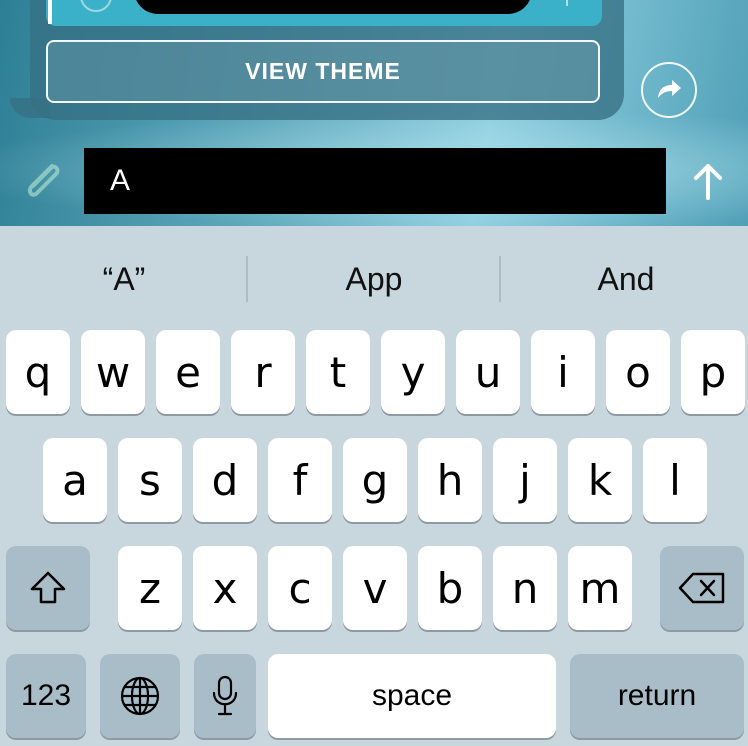 This screenshot has height=746, width=748. I want to click on microphone-icon, so click(225, 695).